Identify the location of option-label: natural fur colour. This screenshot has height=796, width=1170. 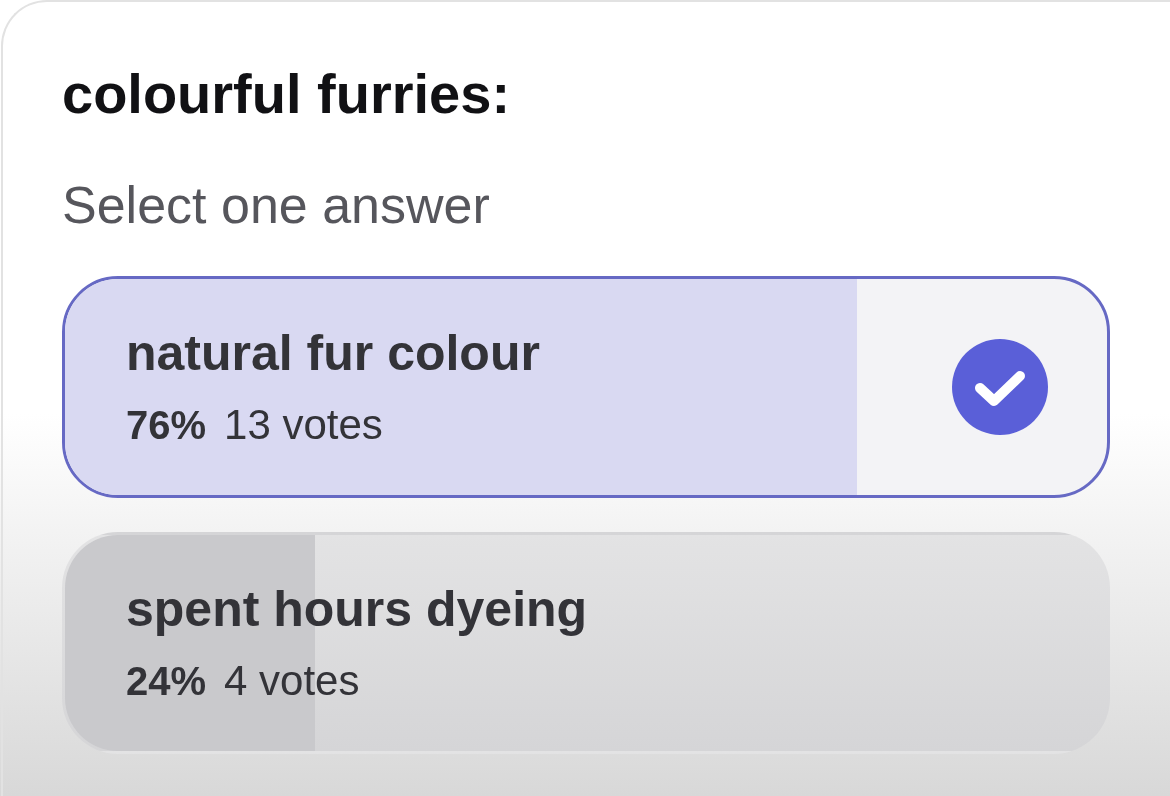
(333, 353).